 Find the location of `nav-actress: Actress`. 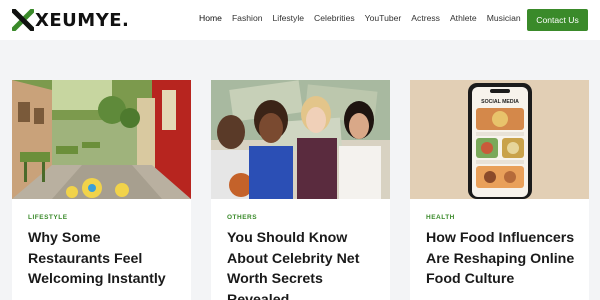

nav-actress: Actress is located at coordinates (425, 18).